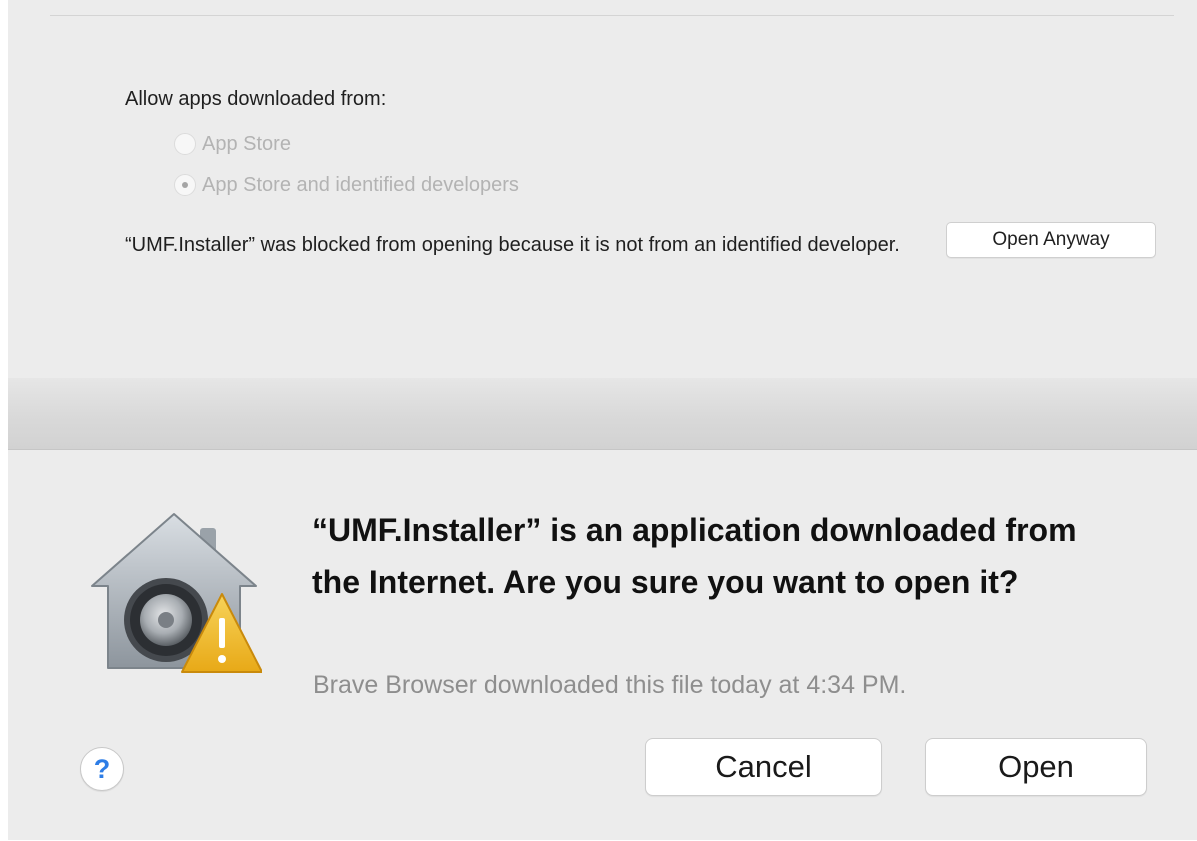  I want to click on radio-label-app-store-identified: App Store and identified developers, so click(360, 184).